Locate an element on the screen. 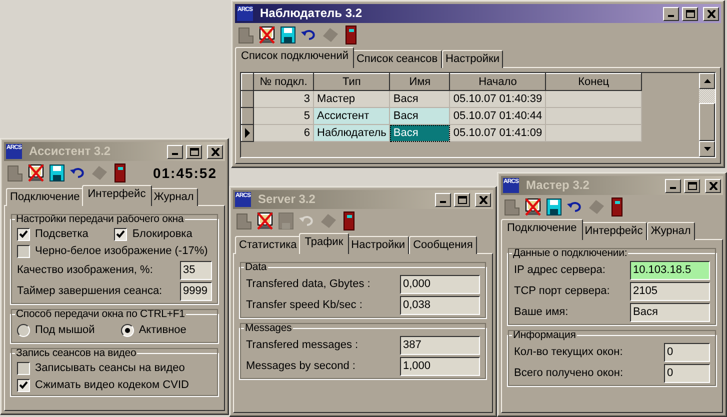 This screenshot has width=727, height=417. checkbox: Записывать сеансы на видео is located at coordinates (101, 368).